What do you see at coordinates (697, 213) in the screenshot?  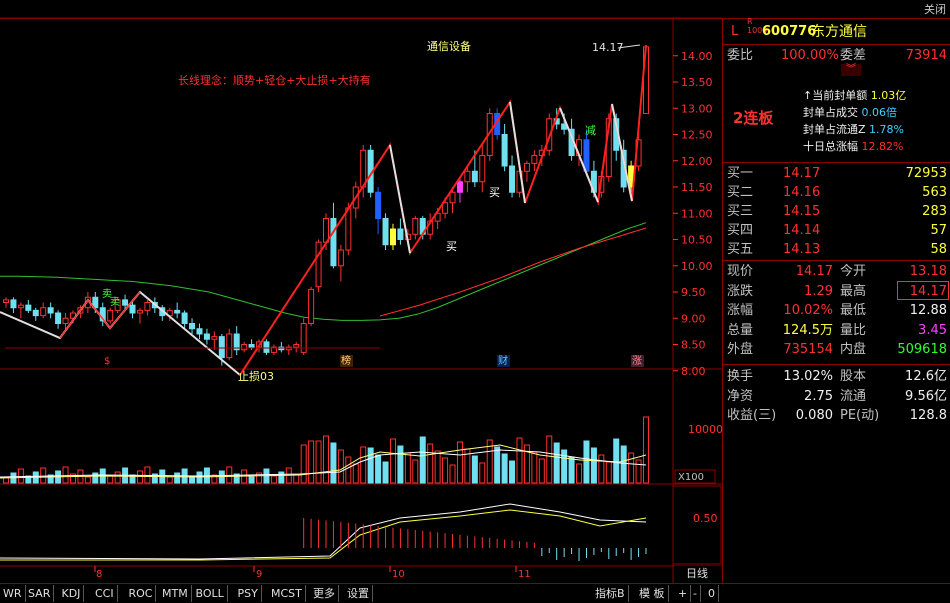 I see `price-tick-label: 11.00` at bounding box center [697, 213].